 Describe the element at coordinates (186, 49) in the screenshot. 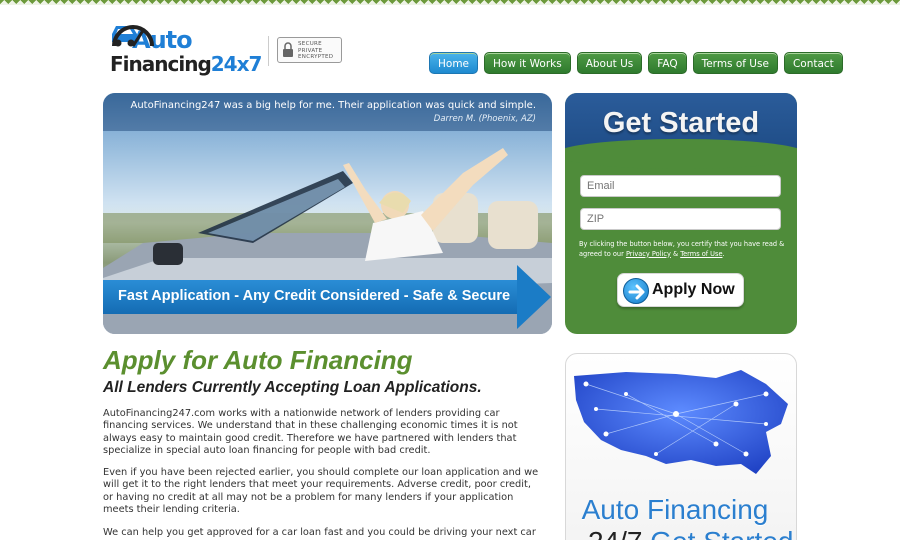

I see `site-logo: Auto Financing24x7` at that location.